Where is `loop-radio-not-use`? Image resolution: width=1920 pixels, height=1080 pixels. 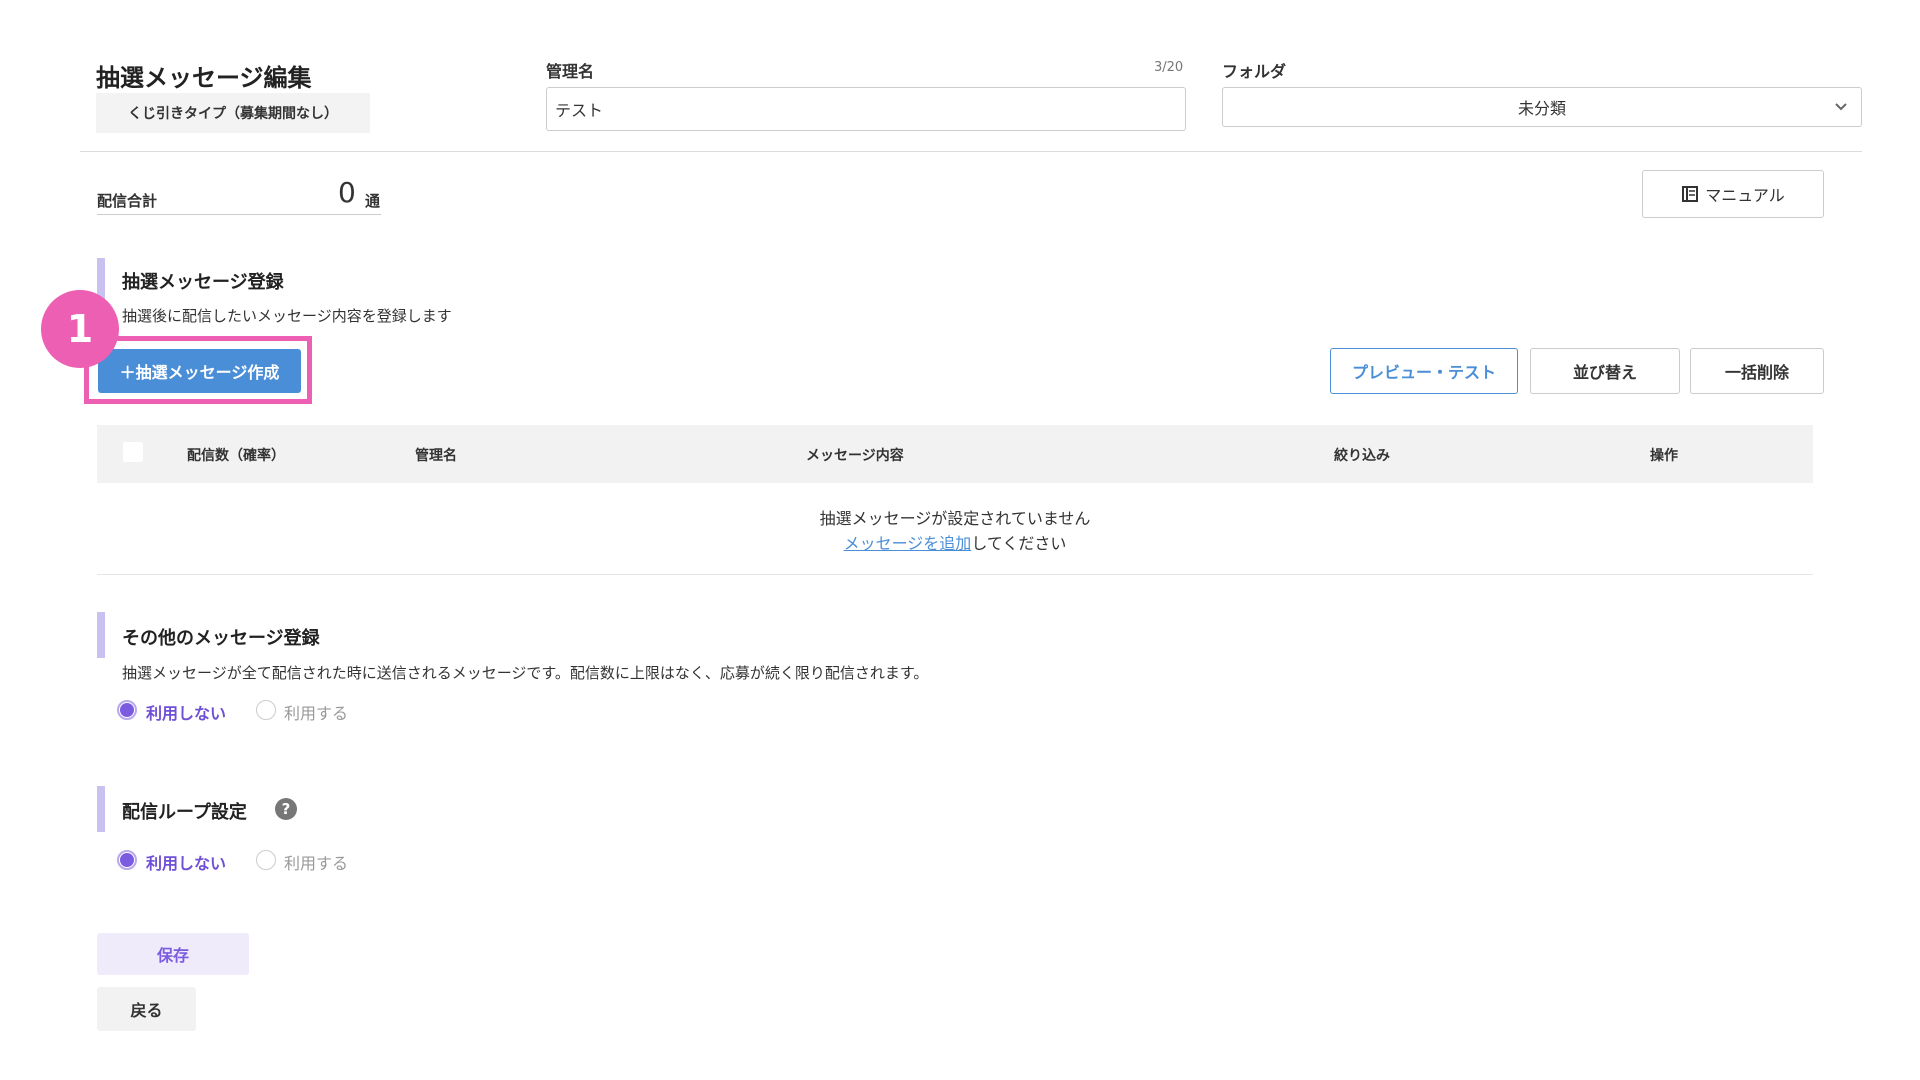
loop-radio-not-use is located at coordinates (127, 860).